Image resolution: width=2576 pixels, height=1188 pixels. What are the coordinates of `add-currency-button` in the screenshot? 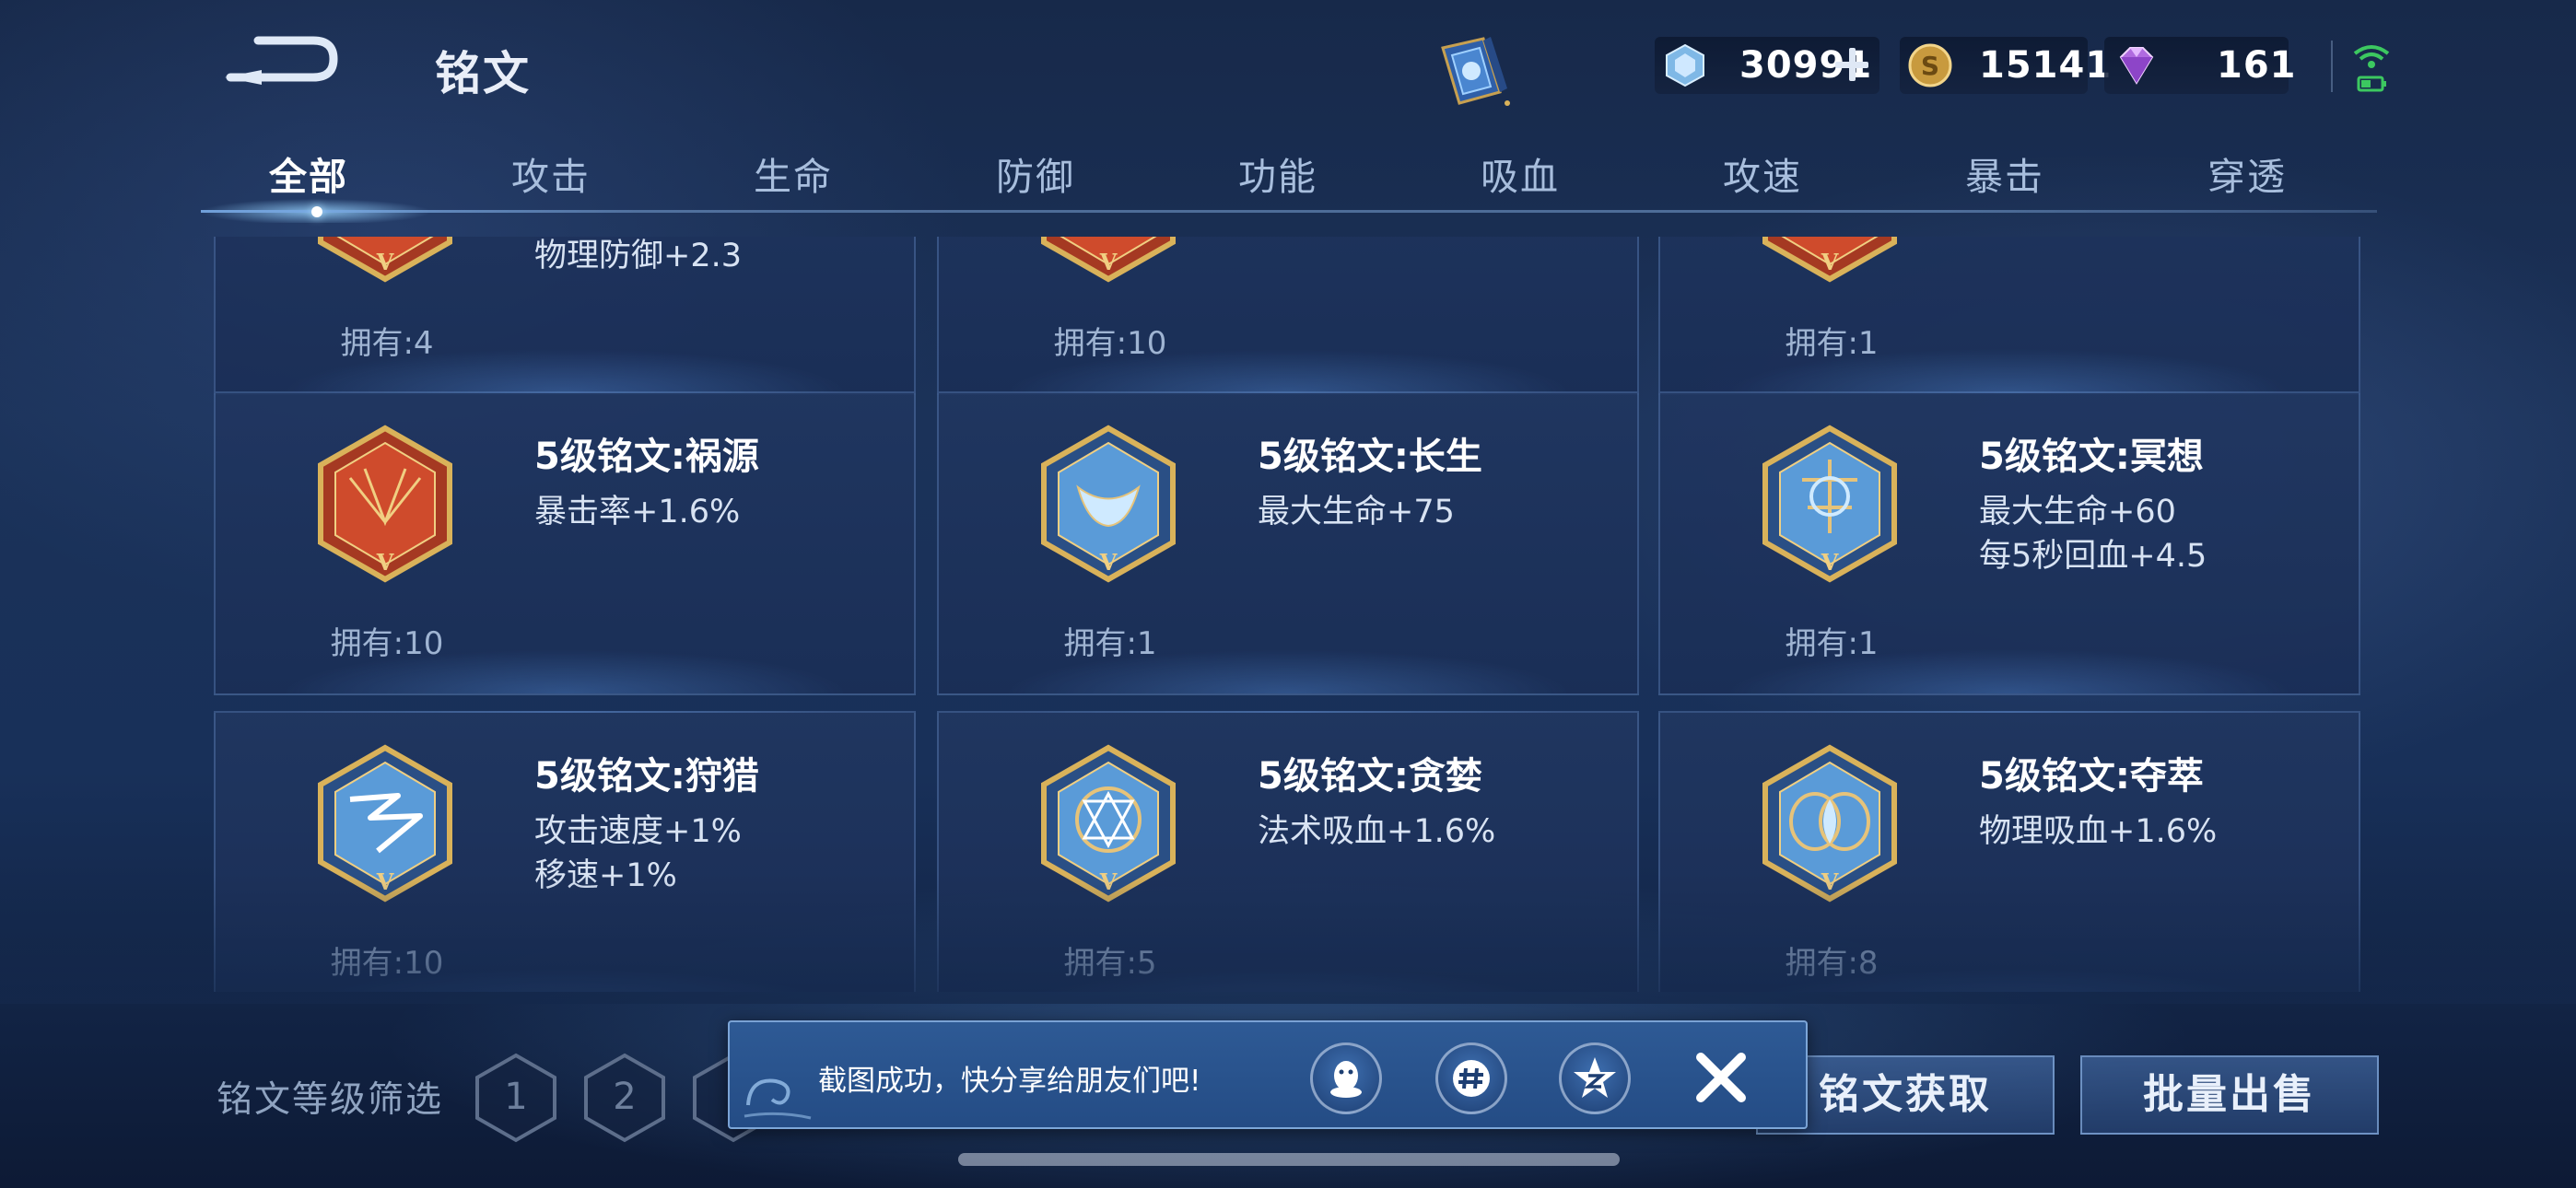 It's located at (1851, 64).